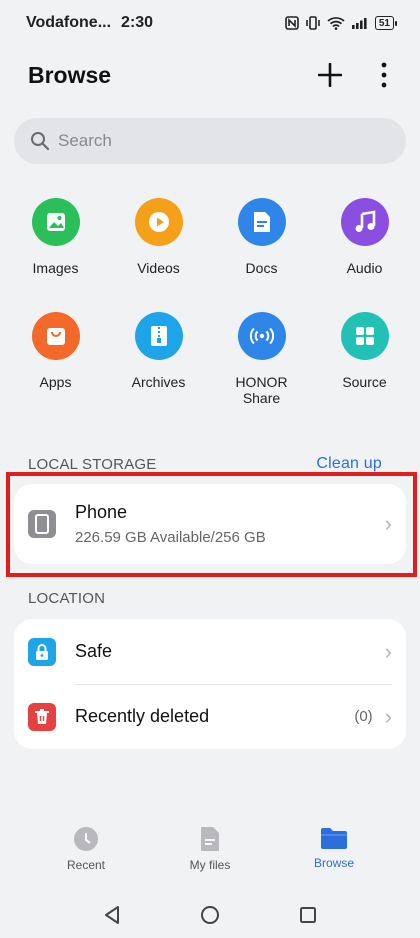 This screenshot has height=938, width=420. Describe the element at coordinates (55, 382) in the screenshot. I see `category-label: Apps` at that location.